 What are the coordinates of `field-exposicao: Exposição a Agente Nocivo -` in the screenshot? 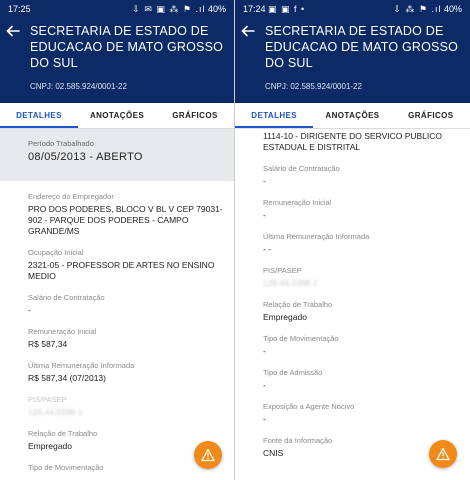 It's located at (362, 413).